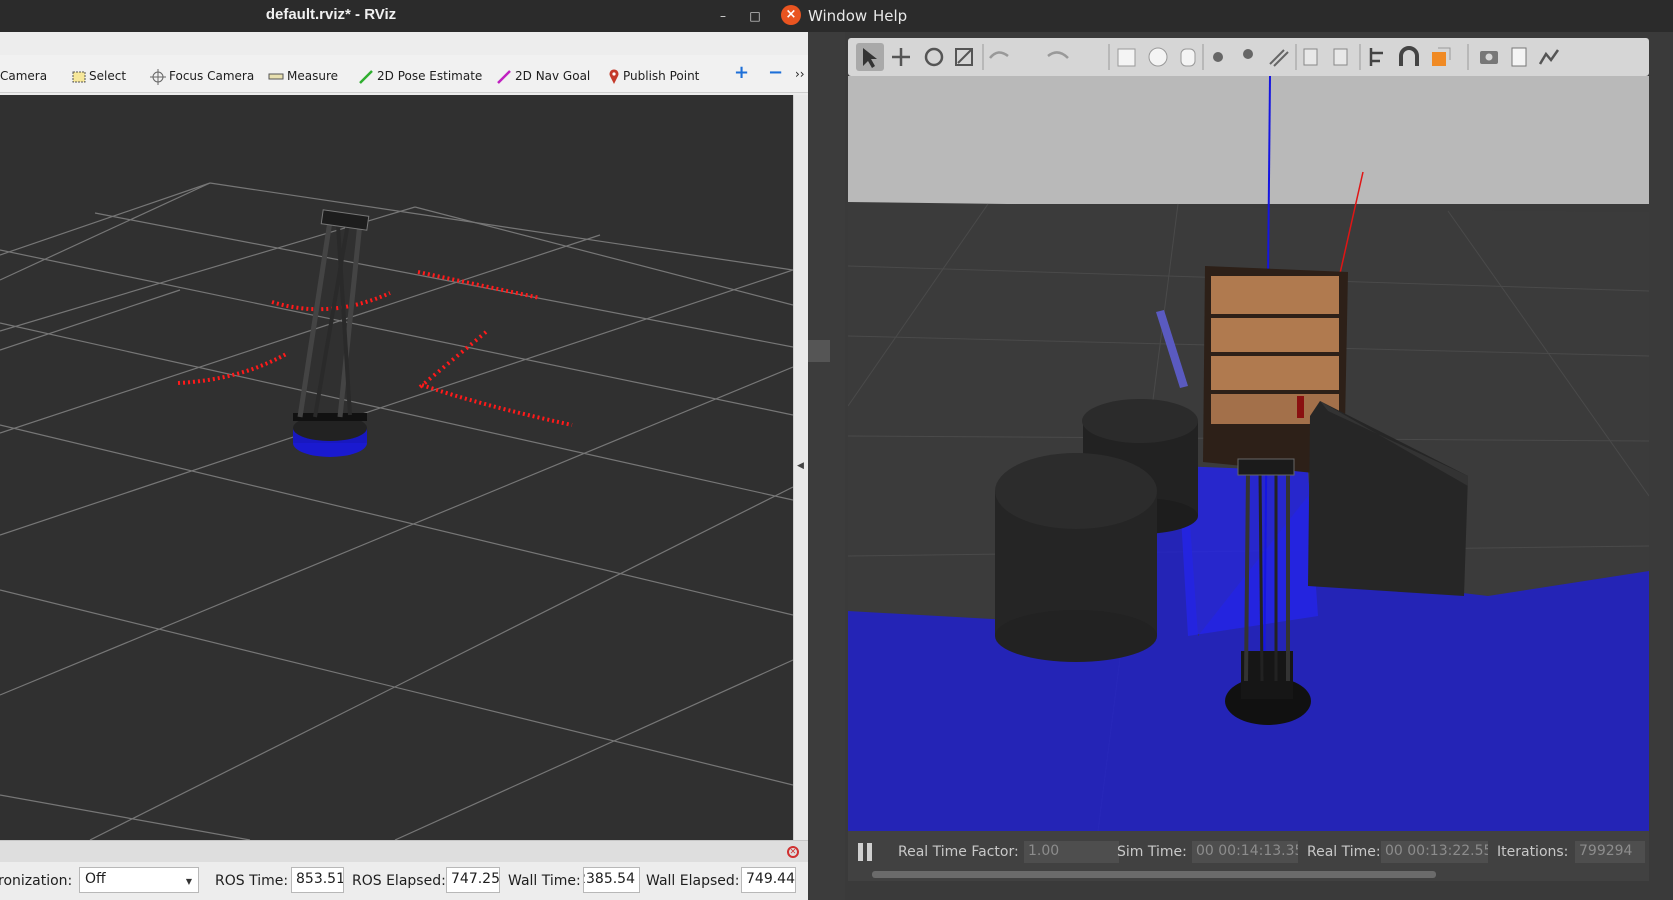 This screenshot has width=1673, height=900. I want to click on ros-elapsed-label: ROS Elapsed:, so click(399, 881).